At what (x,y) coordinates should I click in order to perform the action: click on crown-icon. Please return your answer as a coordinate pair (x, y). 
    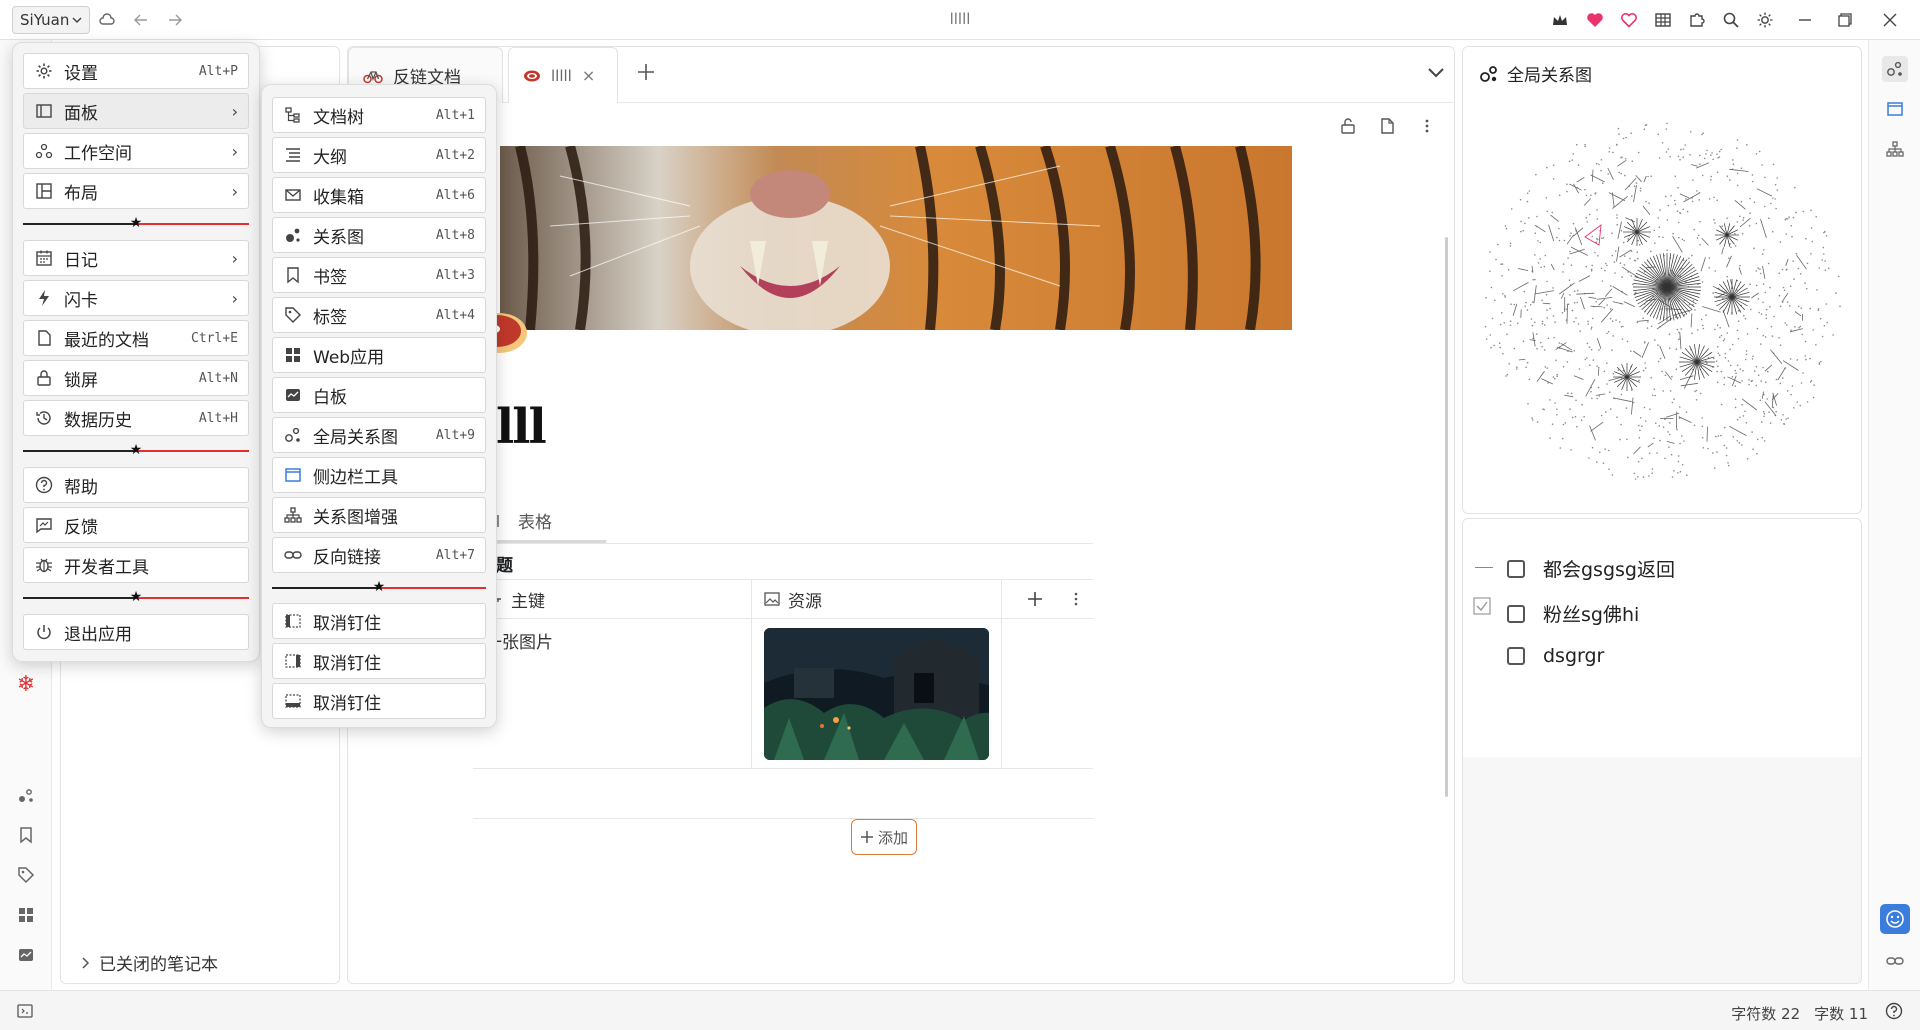
    Looking at the image, I should click on (1560, 20).